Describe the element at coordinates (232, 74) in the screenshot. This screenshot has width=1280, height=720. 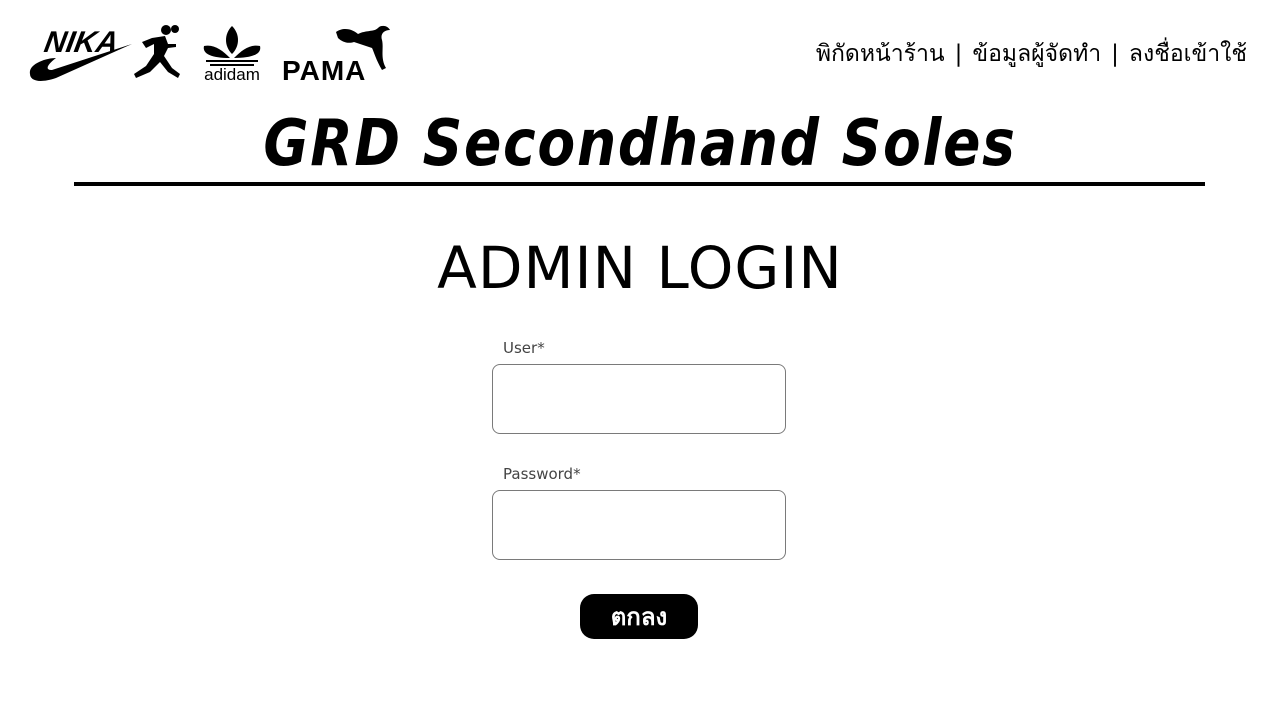
I see `adidam-logo-text: adidam` at that location.